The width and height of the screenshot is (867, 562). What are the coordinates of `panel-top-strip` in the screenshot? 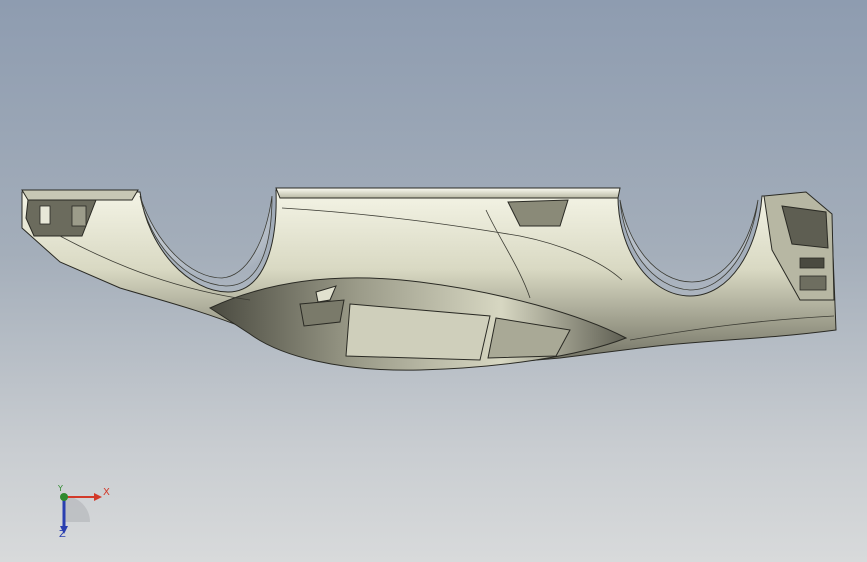 It's located at (448, 193).